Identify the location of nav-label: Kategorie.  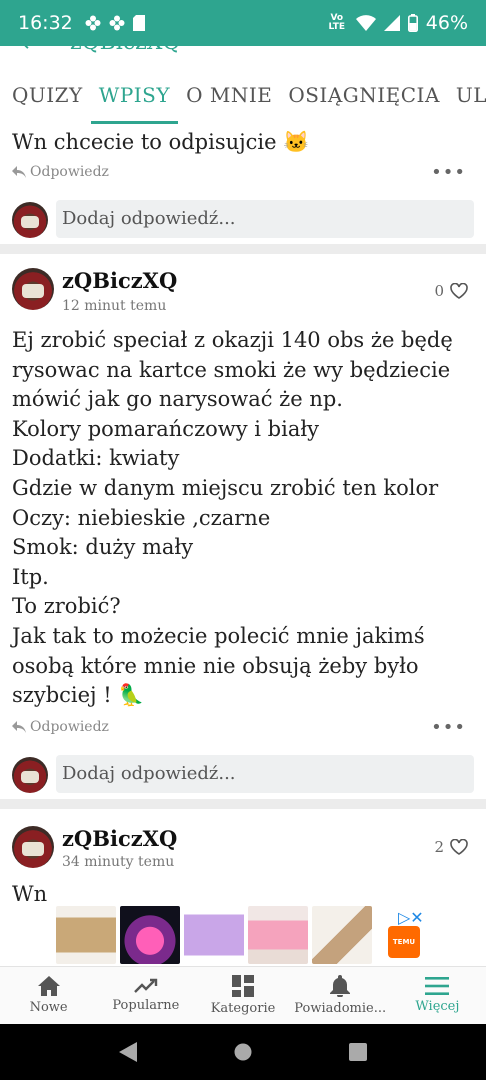
(243, 1008).